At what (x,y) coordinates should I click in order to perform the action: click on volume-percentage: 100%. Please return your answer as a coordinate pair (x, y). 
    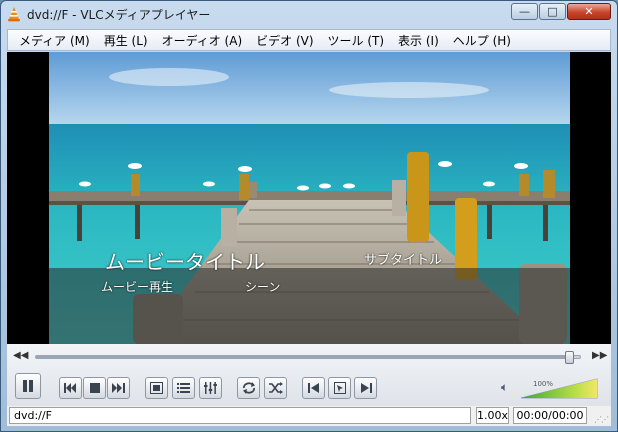
    Looking at the image, I should click on (543, 384).